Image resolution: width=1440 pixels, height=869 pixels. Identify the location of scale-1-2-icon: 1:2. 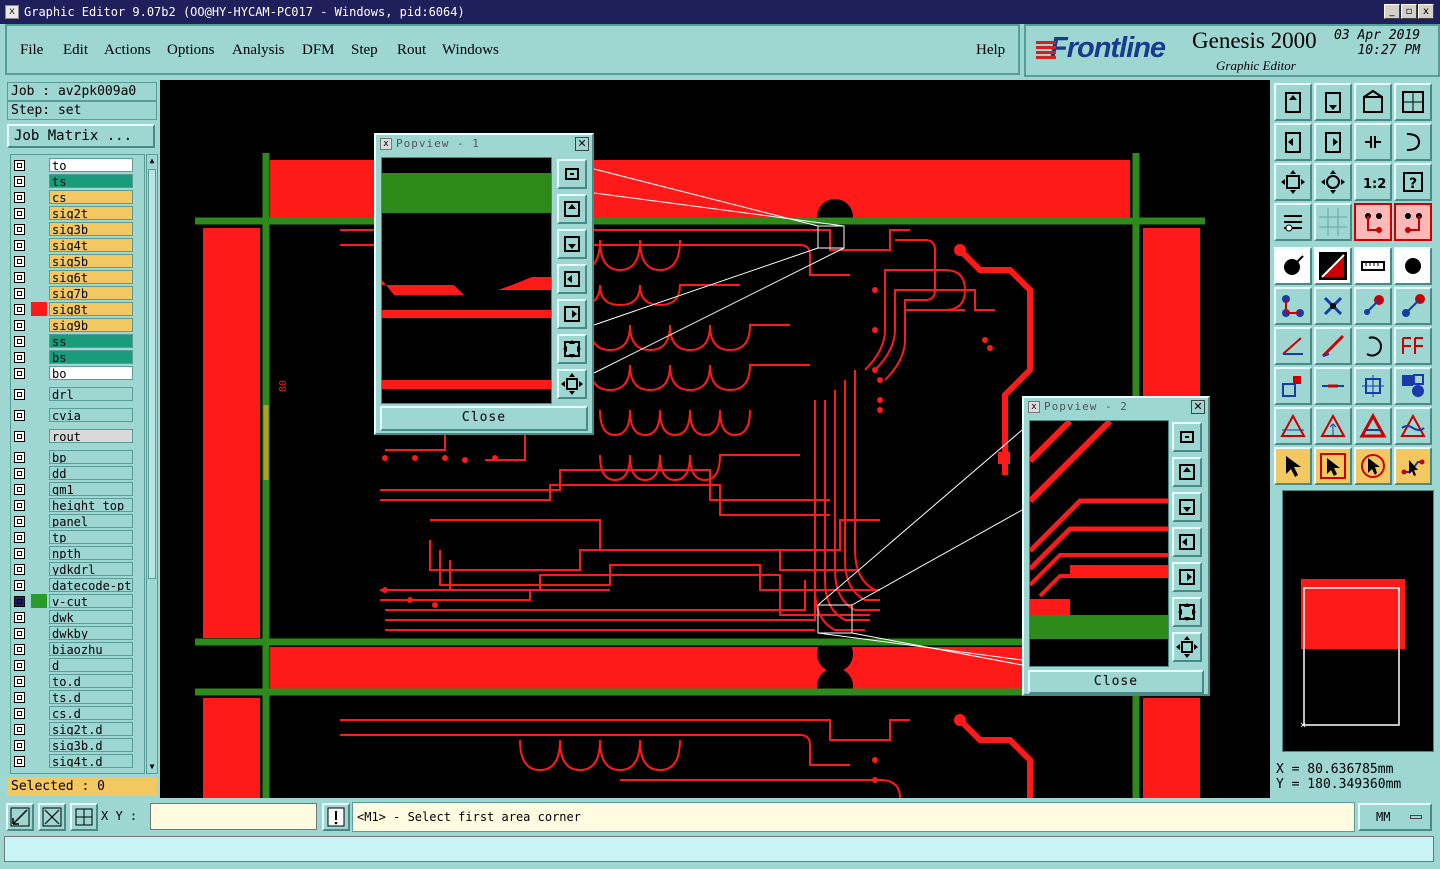
(1373, 182).